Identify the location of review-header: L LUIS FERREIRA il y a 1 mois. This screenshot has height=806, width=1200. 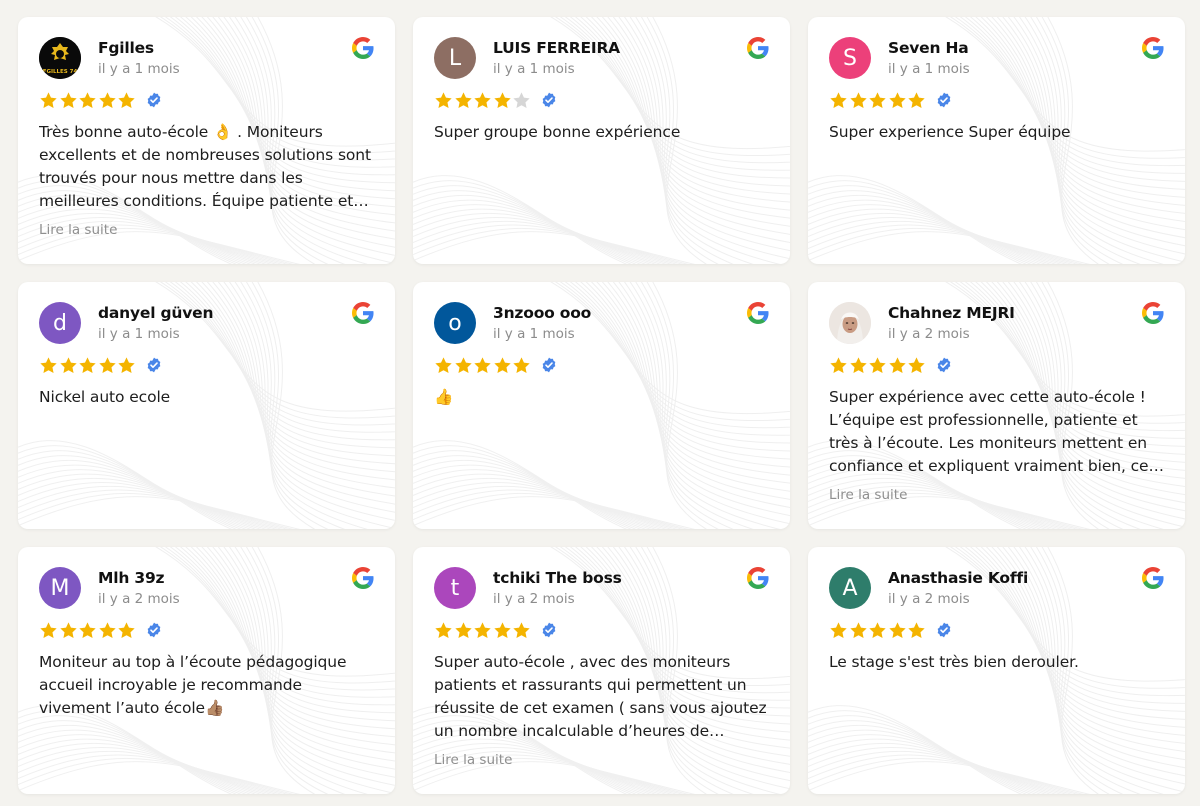
(601, 58).